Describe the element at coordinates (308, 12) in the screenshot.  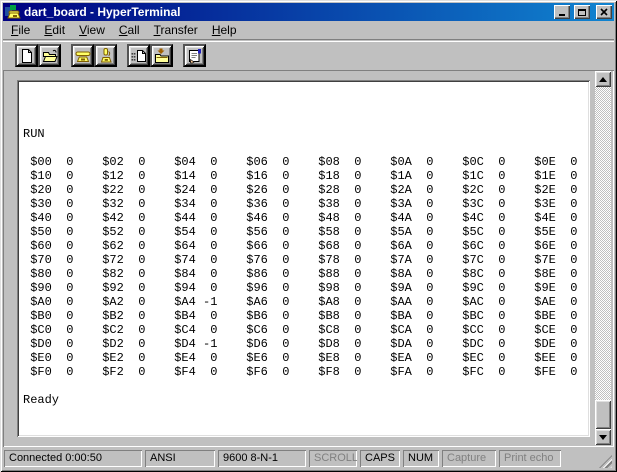
I see `titlebar: dart_board - HyperTerminal` at that location.